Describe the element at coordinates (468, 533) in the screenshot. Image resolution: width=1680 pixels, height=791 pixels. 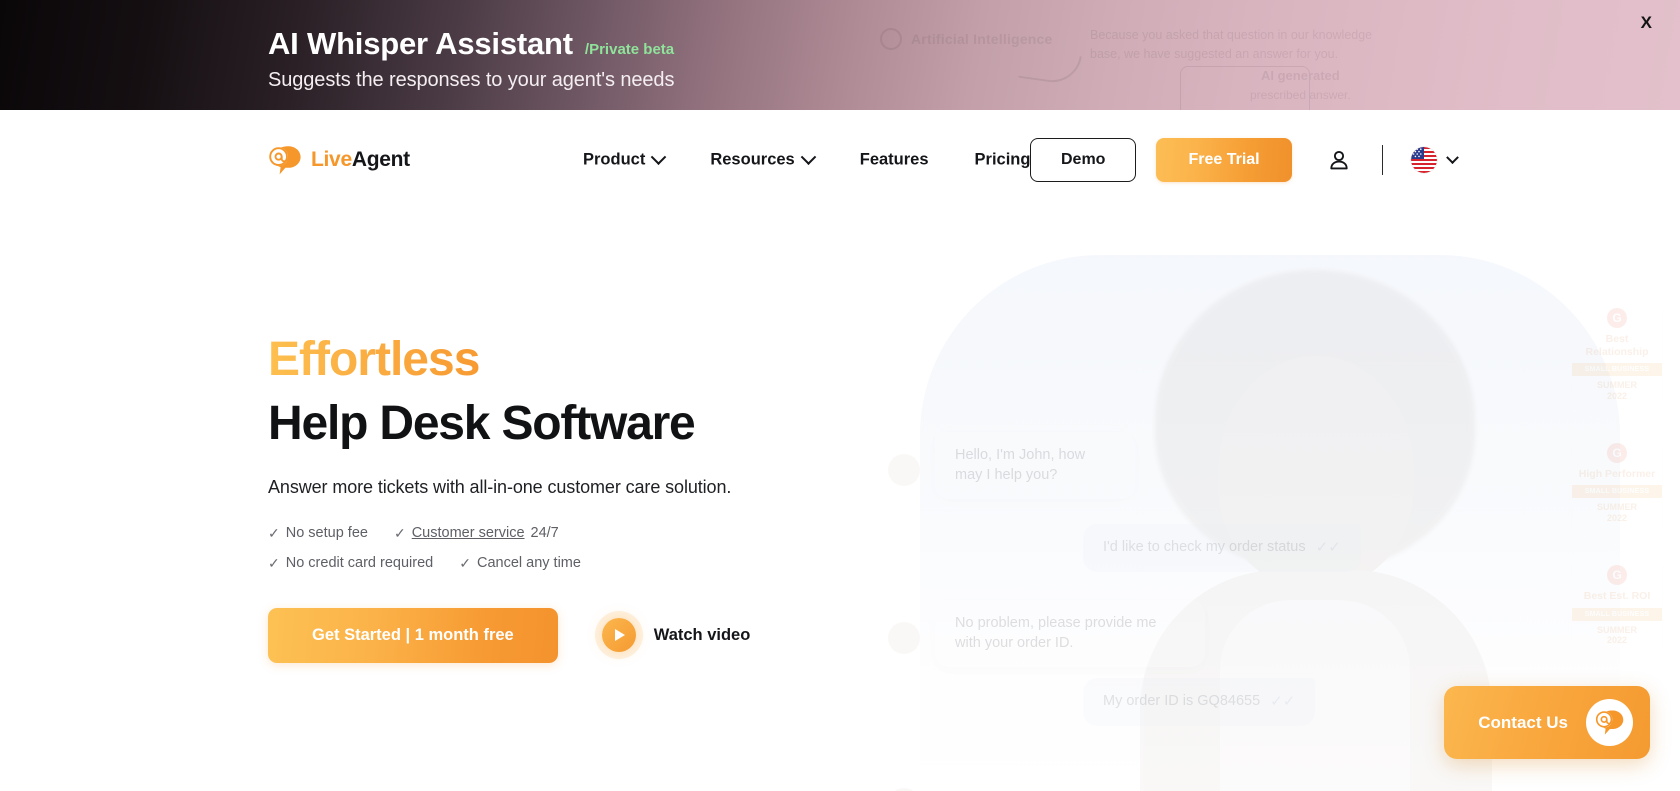
I see `customer-service-link: Customer service` at that location.